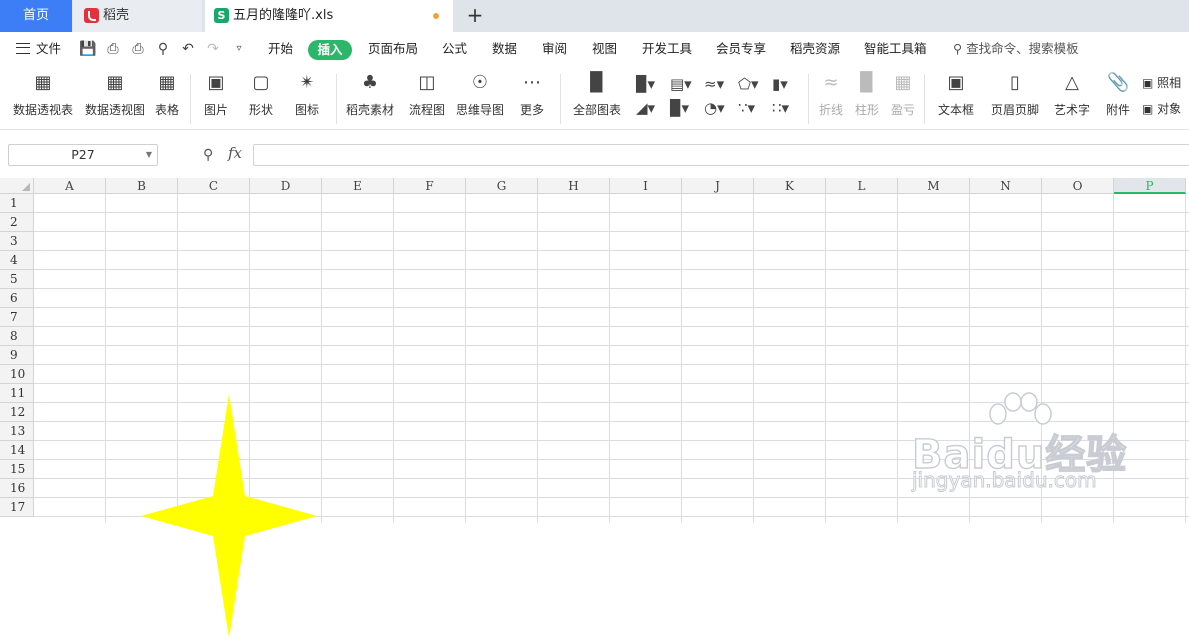  I want to click on combo-chart-icon: ▉▾, so click(683, 108).